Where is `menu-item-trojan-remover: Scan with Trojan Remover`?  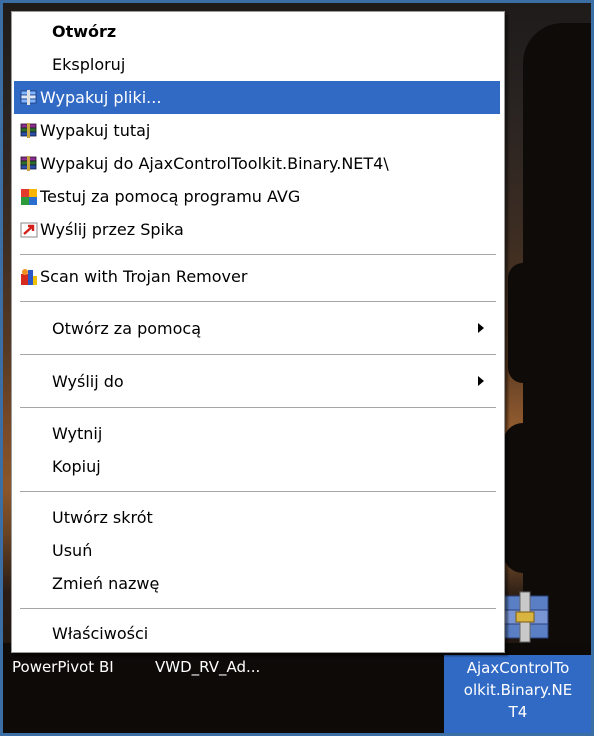 menu-item-trojan-remover: Scan with Trojan Remover is located at coordinates (257, 276).